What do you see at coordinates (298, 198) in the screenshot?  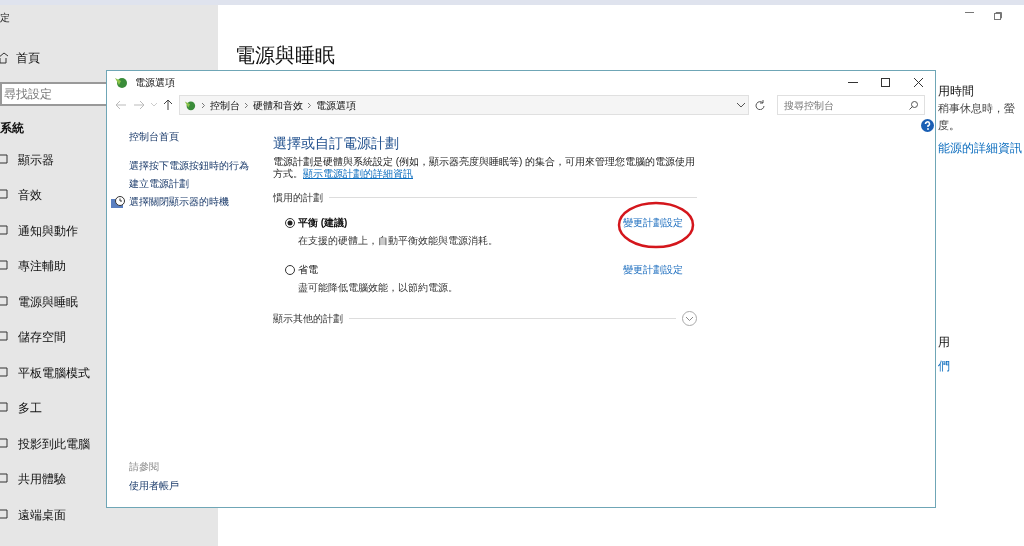 I see `section-label: 慣用的計劃` at bounding box center [298, 198].